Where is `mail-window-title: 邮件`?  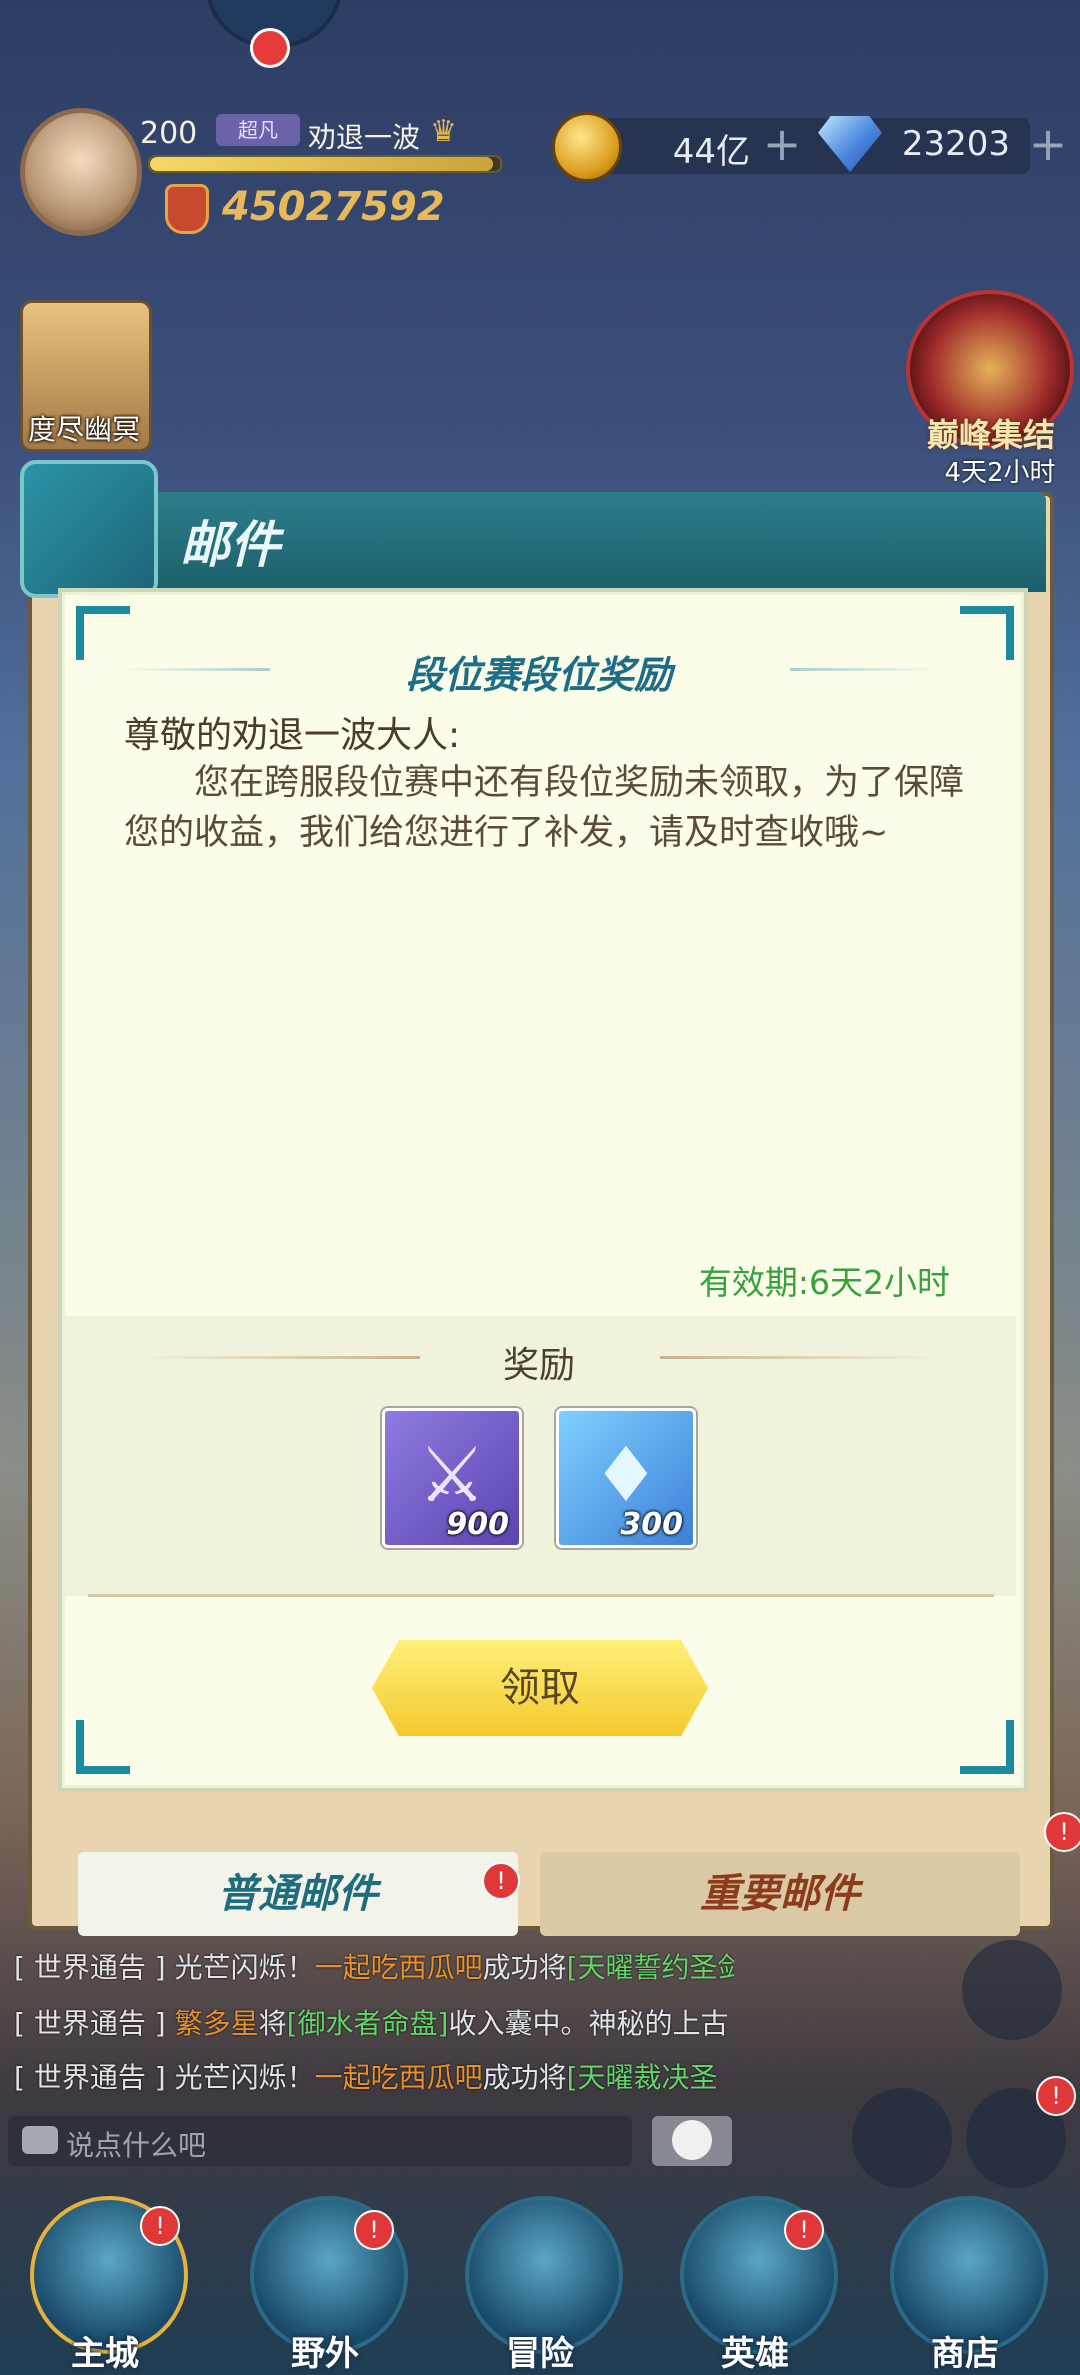
mail-window-title: 邮件 is located at coordinates (230, 545).